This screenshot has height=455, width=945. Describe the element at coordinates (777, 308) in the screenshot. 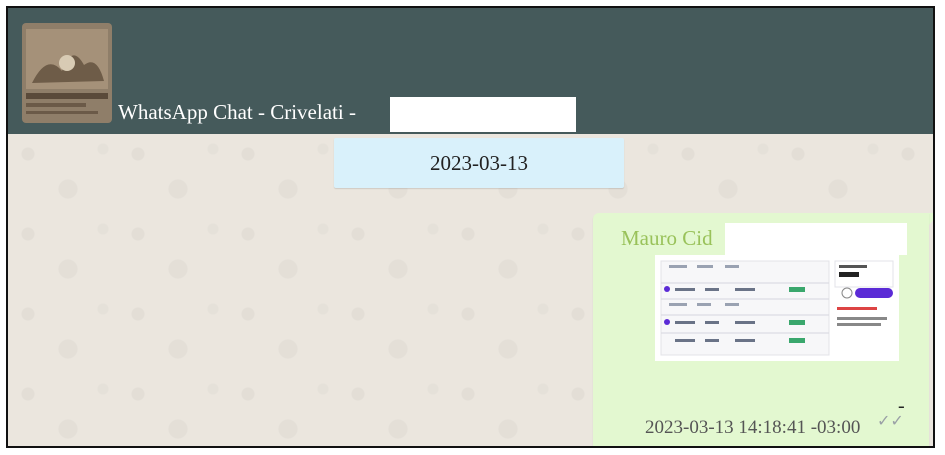

I see `image-attachment-icon` at that location.